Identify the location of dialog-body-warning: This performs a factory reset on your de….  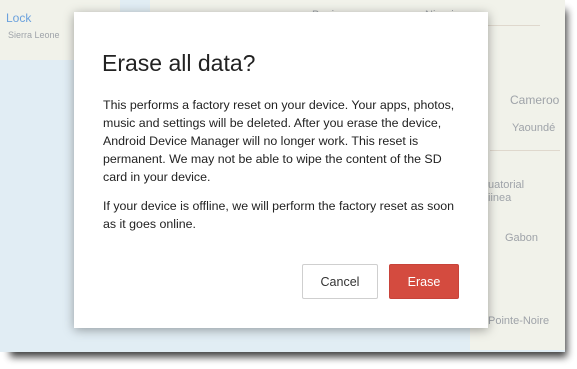
(279, 141).